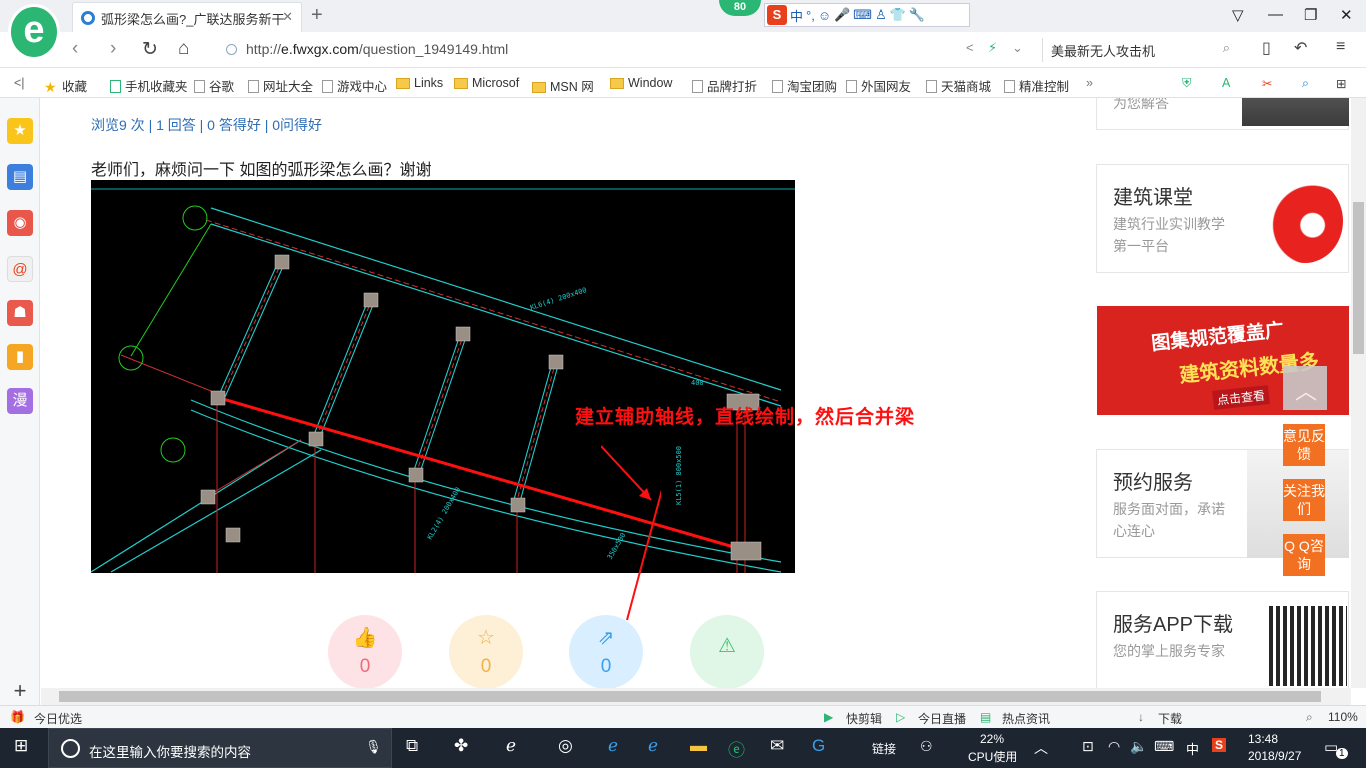 This screenshot has width=1366, height=768. What do you see at coordinates (317, 15) in the screenshot?
I see `new-tab-icon: +` at bounding box center [317, 15].